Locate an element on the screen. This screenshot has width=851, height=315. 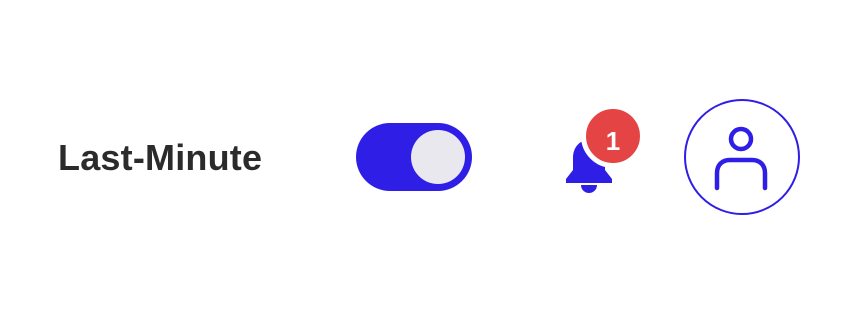
notifications-button: 1 is located at coordinates (603, 149).